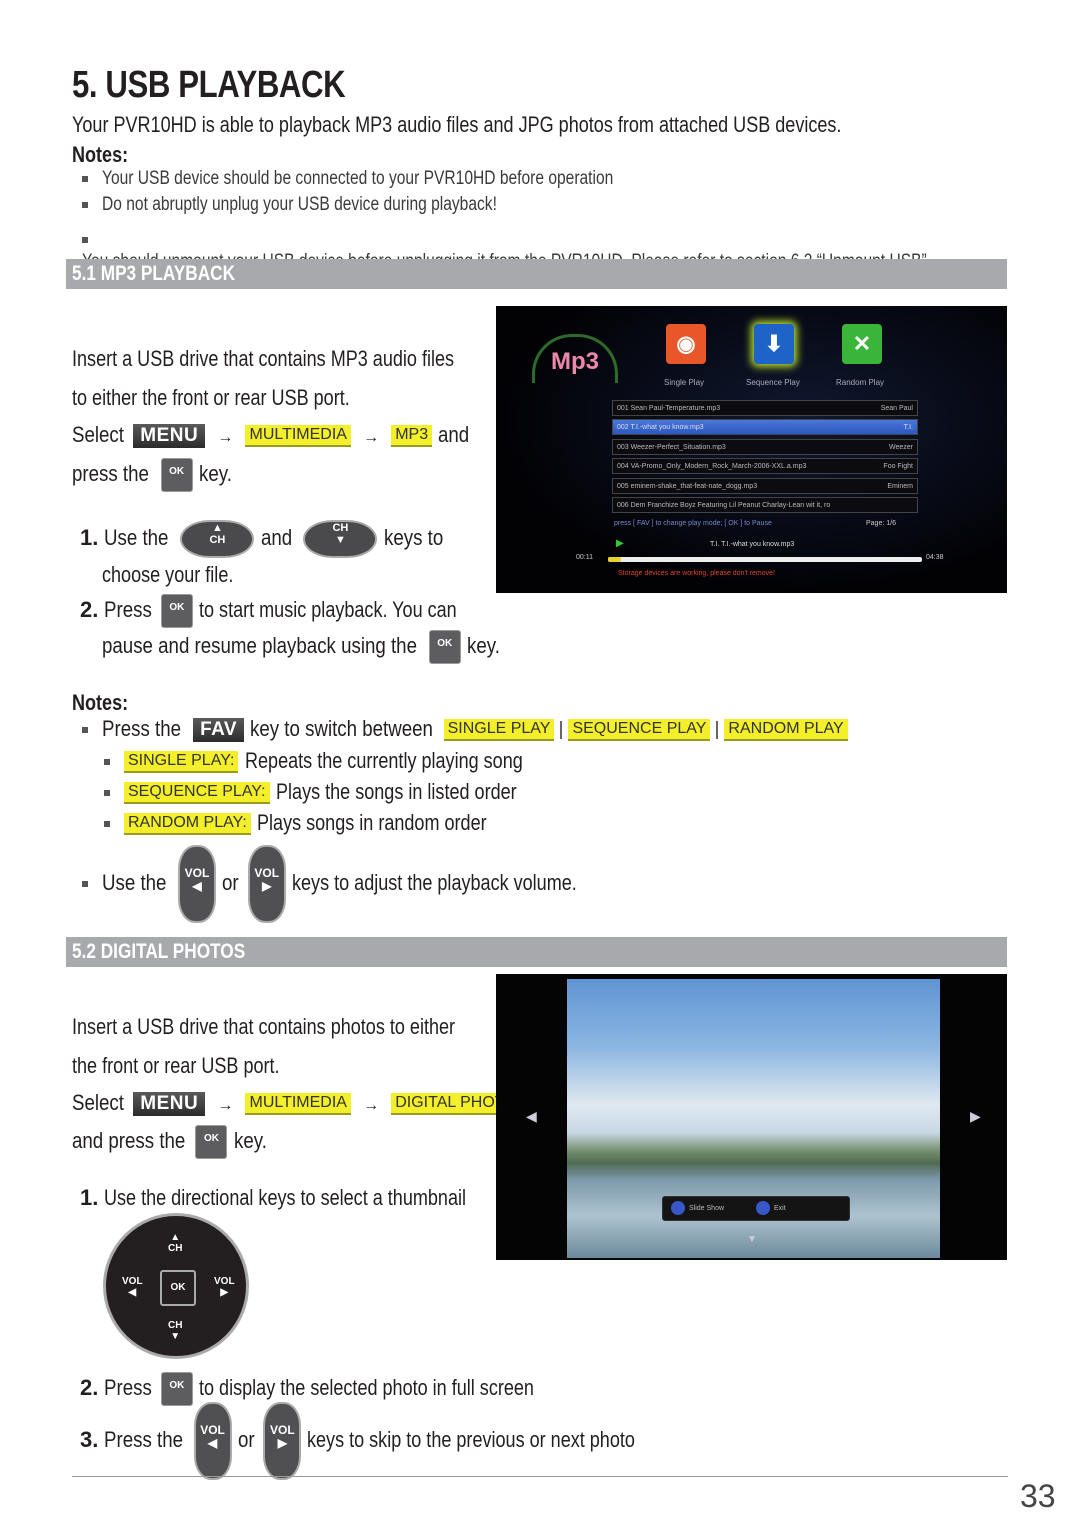 This screenshot has height=1532, width=1080. I want to click on mp3-notes-heading: Notes:, so click(100, 702).